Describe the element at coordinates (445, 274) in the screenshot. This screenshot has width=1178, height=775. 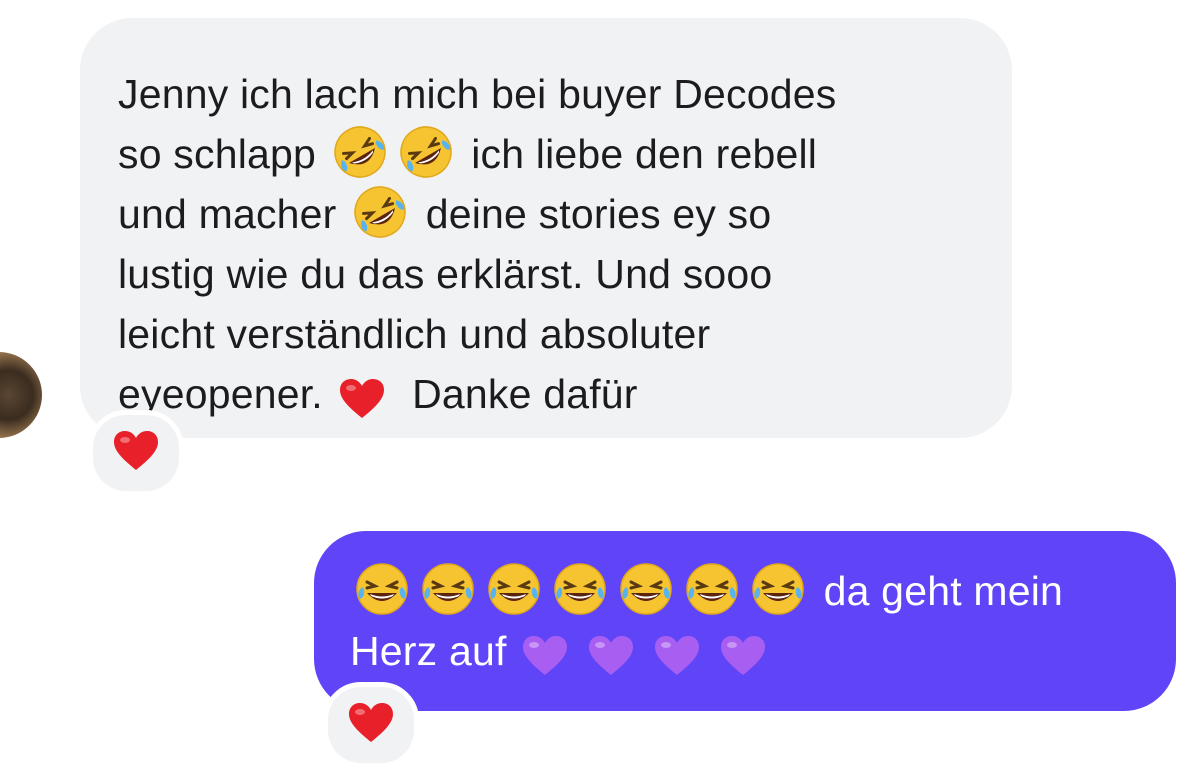
I see `message-text: lustig wie du das erklärst. Und sooo` at that location.